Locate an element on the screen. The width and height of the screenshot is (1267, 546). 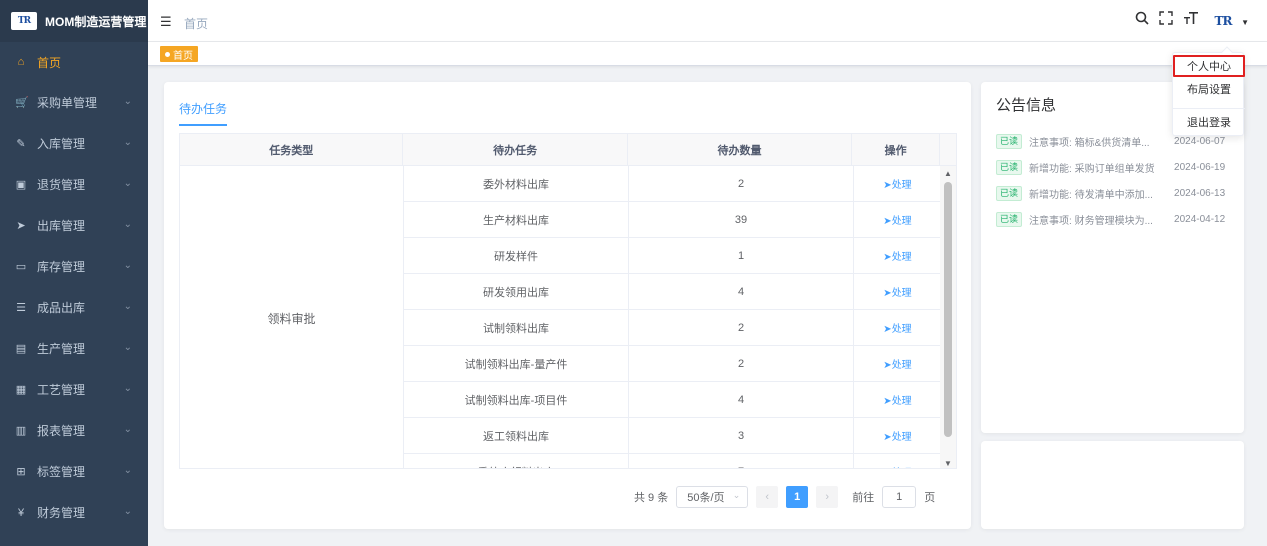
sidebar-item-5: ▭ 库存管理 ⌄ is located at coordinates (74, 266).